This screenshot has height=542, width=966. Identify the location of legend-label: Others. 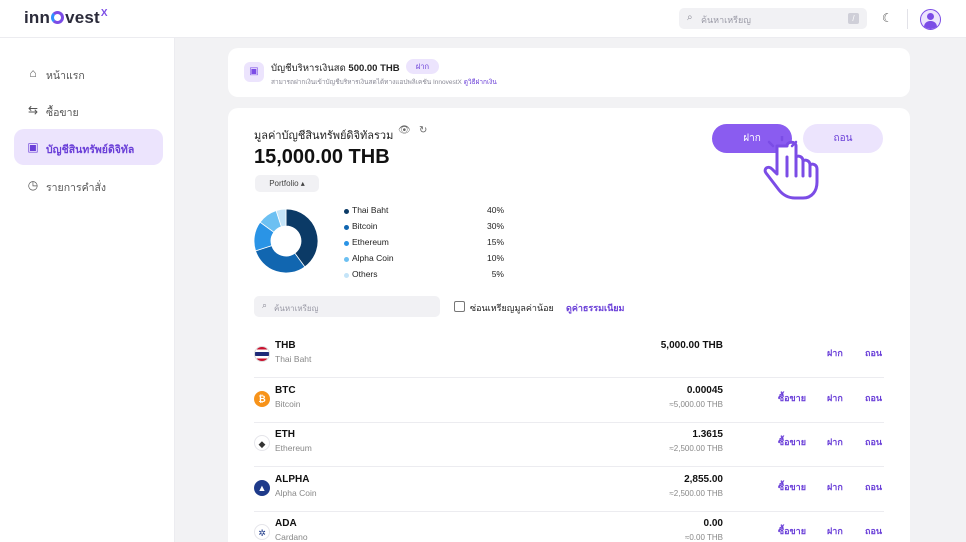
(365, 274).